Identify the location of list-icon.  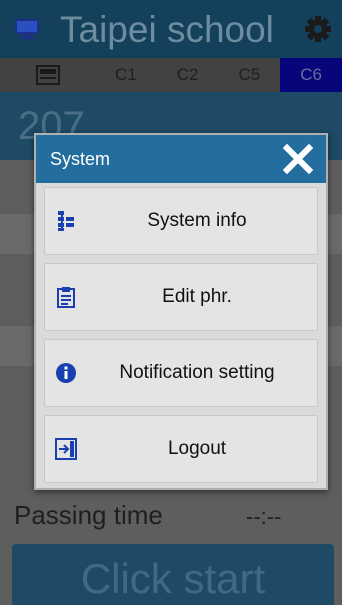
(47, 75).